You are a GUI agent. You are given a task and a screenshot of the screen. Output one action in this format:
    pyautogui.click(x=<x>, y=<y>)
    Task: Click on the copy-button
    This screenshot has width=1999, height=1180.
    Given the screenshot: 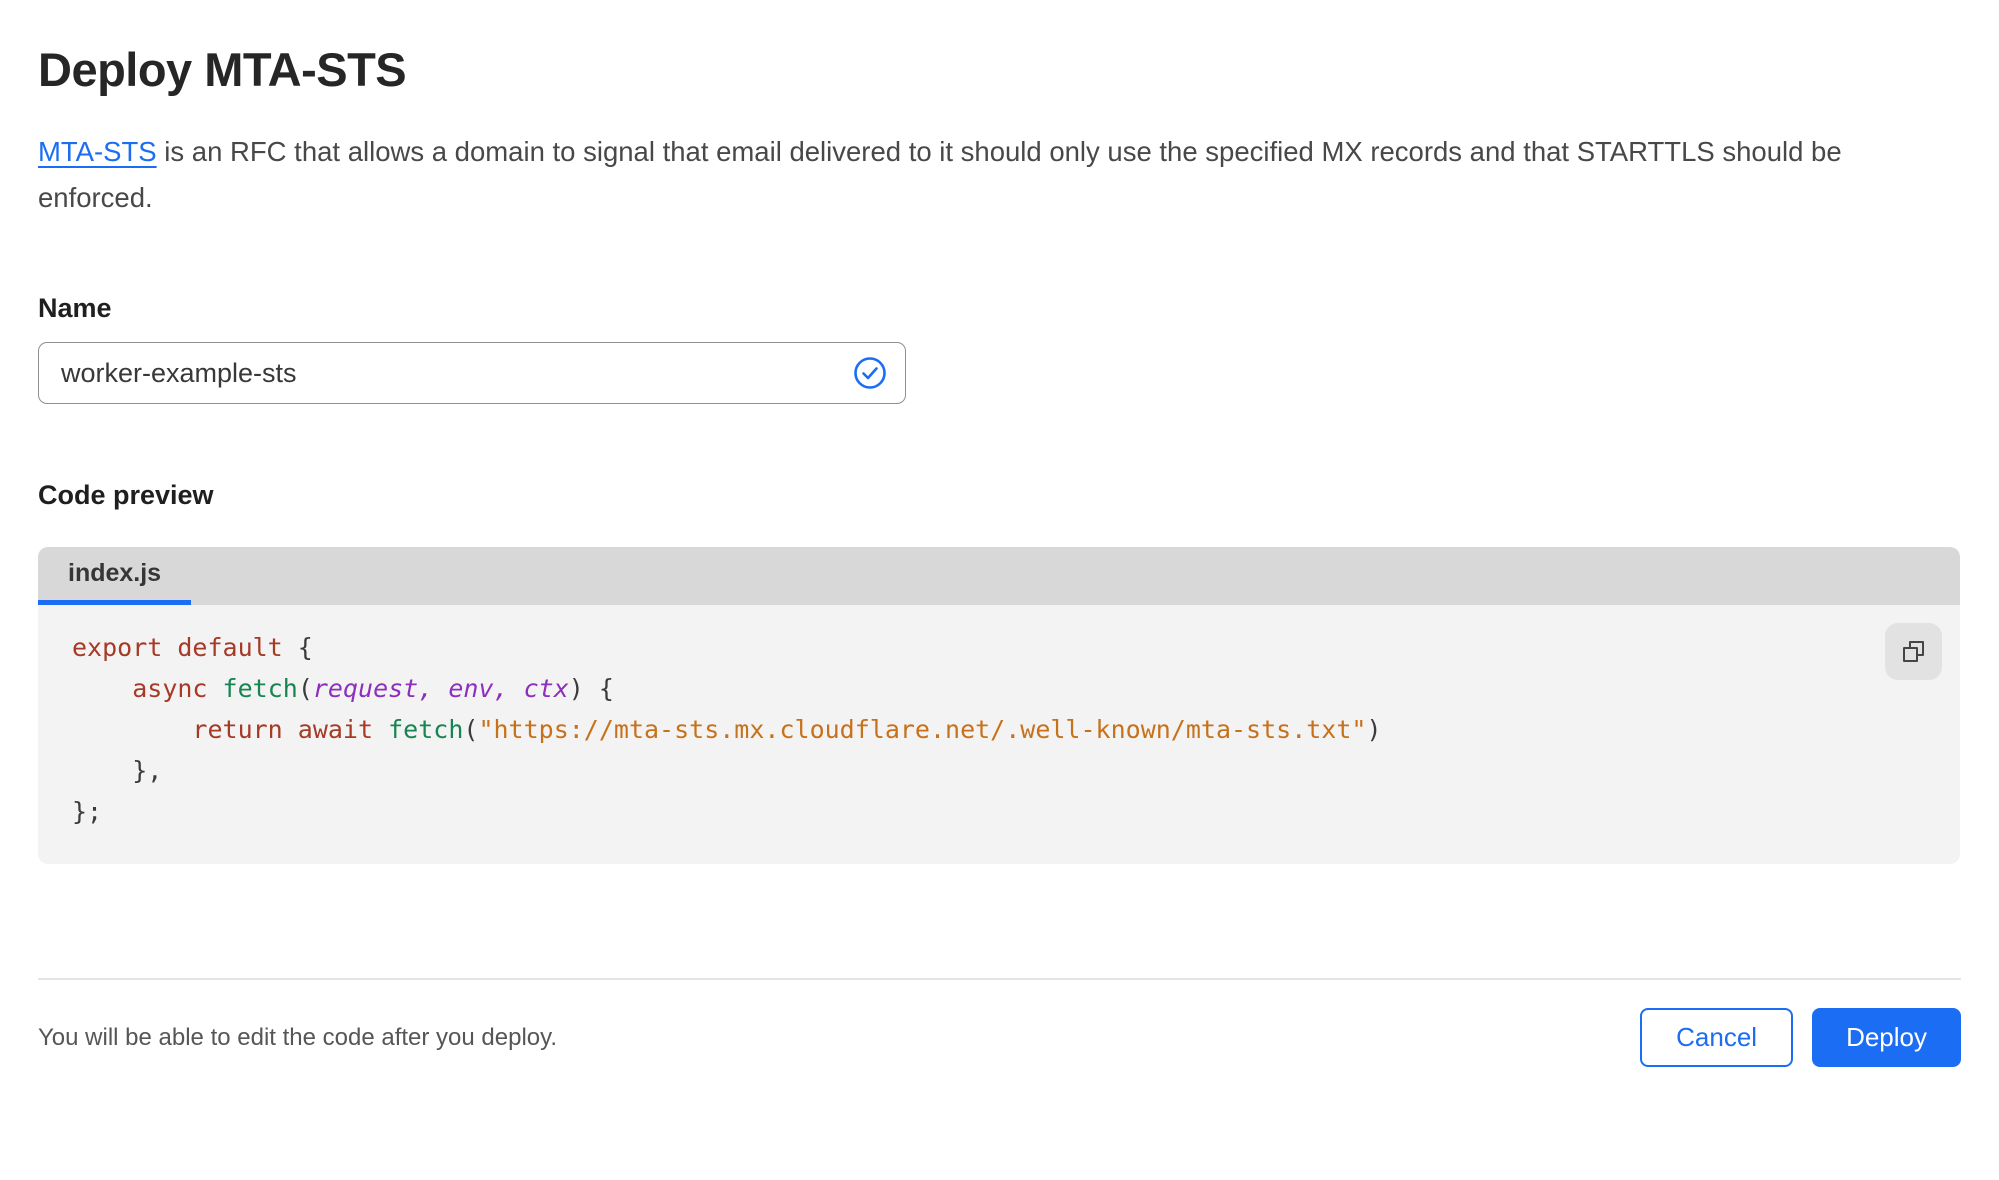 What is the action you would take?
    pyautogui.click(x=1913, y=651)
    